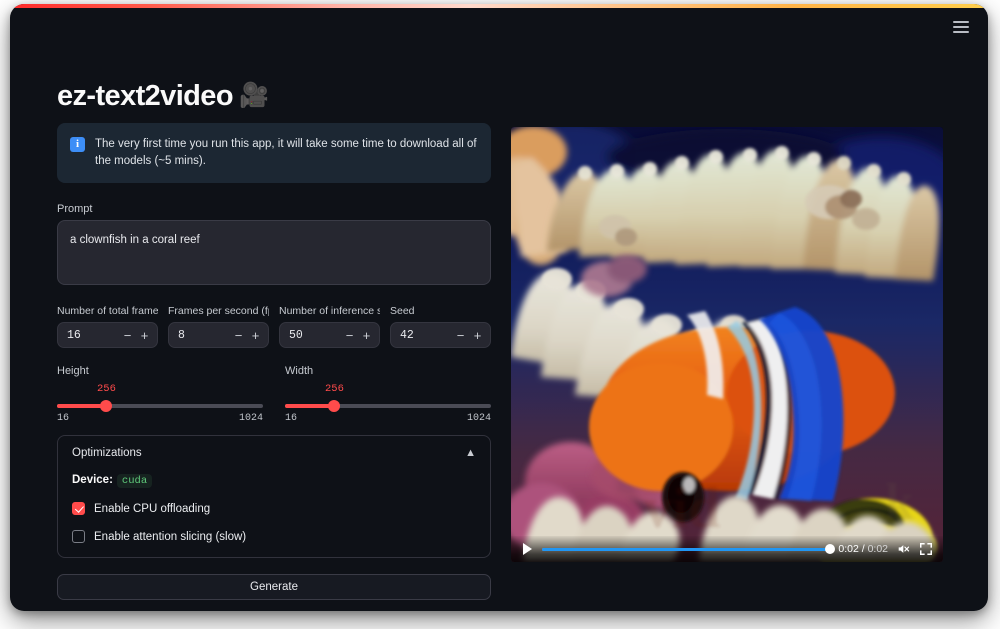 This screenshot has height=629, width=1000. Describe the element at coordinates (77, 144) in the screenshot. I see `info-icon: i` at that location.